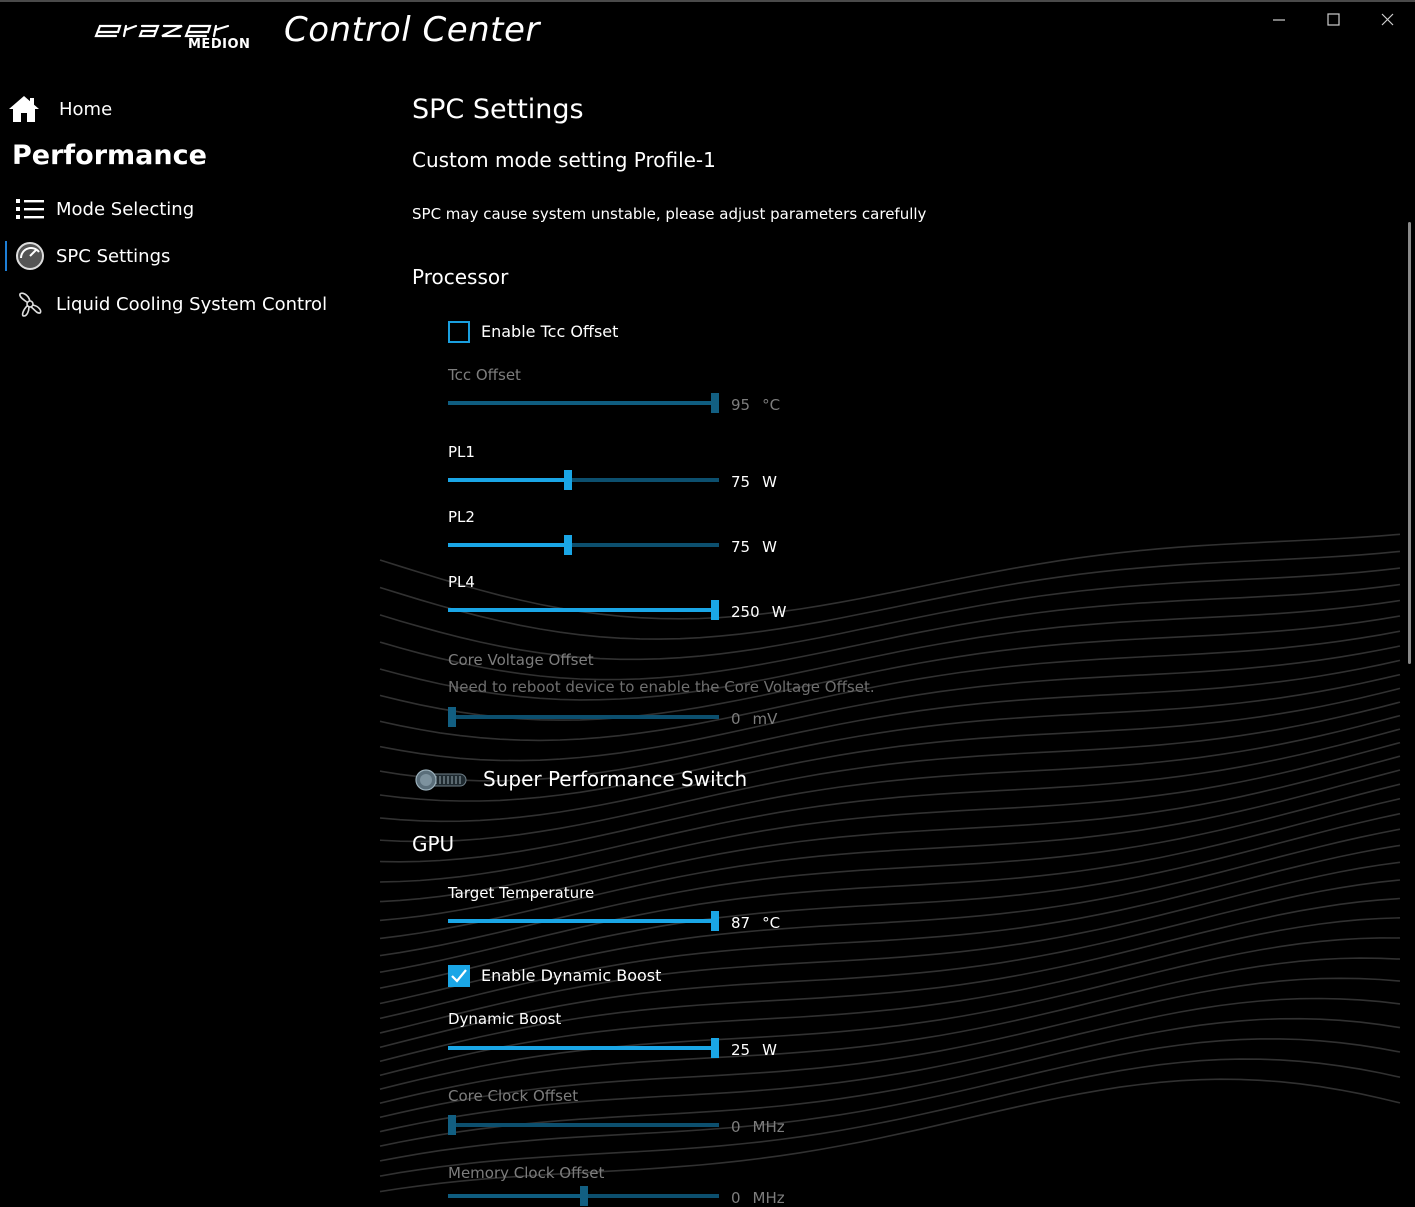 The image size is (1415, 1207). Describe the element at coordinates (219, 44) in the screenshot. I see `logo-subtext: MEDION` at that location.